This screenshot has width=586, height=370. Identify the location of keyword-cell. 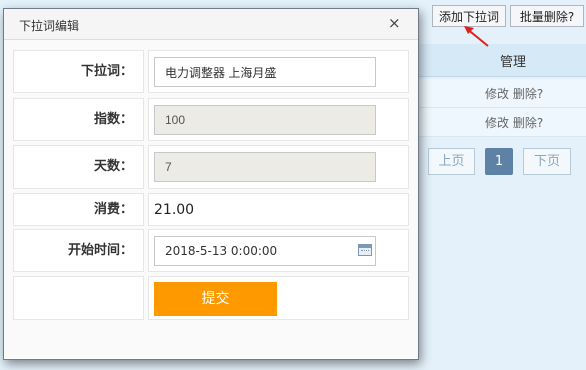
(278, 71).